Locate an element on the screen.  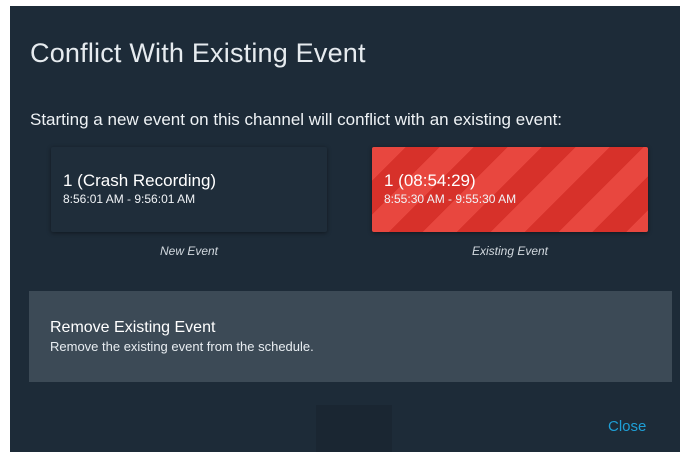
option-title: Remove Existing Event is located at coordinates (133, 327).